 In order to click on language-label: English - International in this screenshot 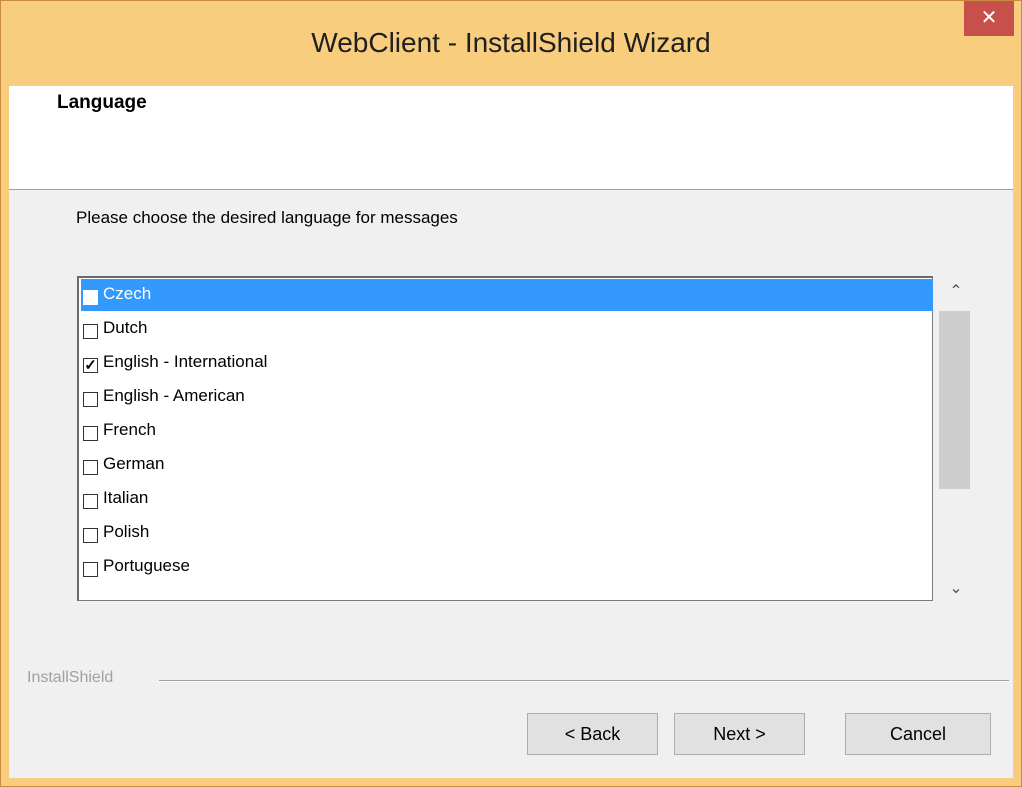, I will do `click(185, 361)`.